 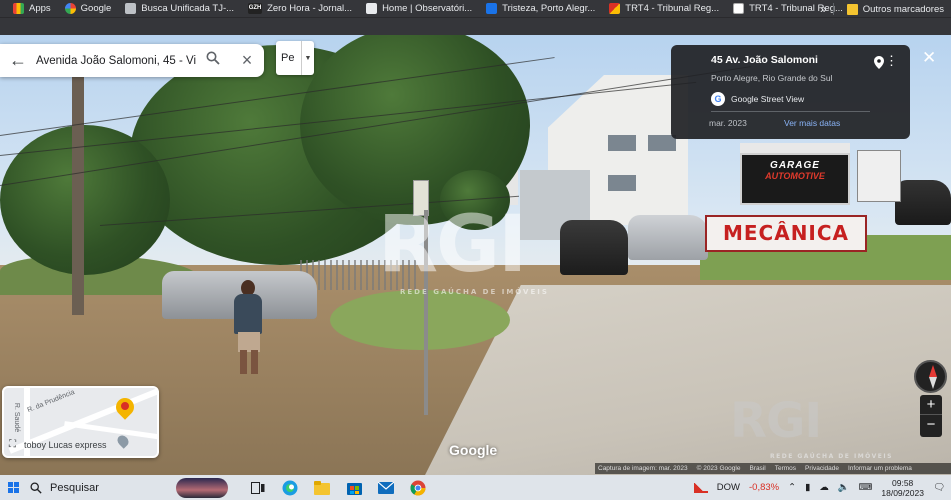 I want to click on taskbar-search: Pesquisar, so click(x=101, y=487).